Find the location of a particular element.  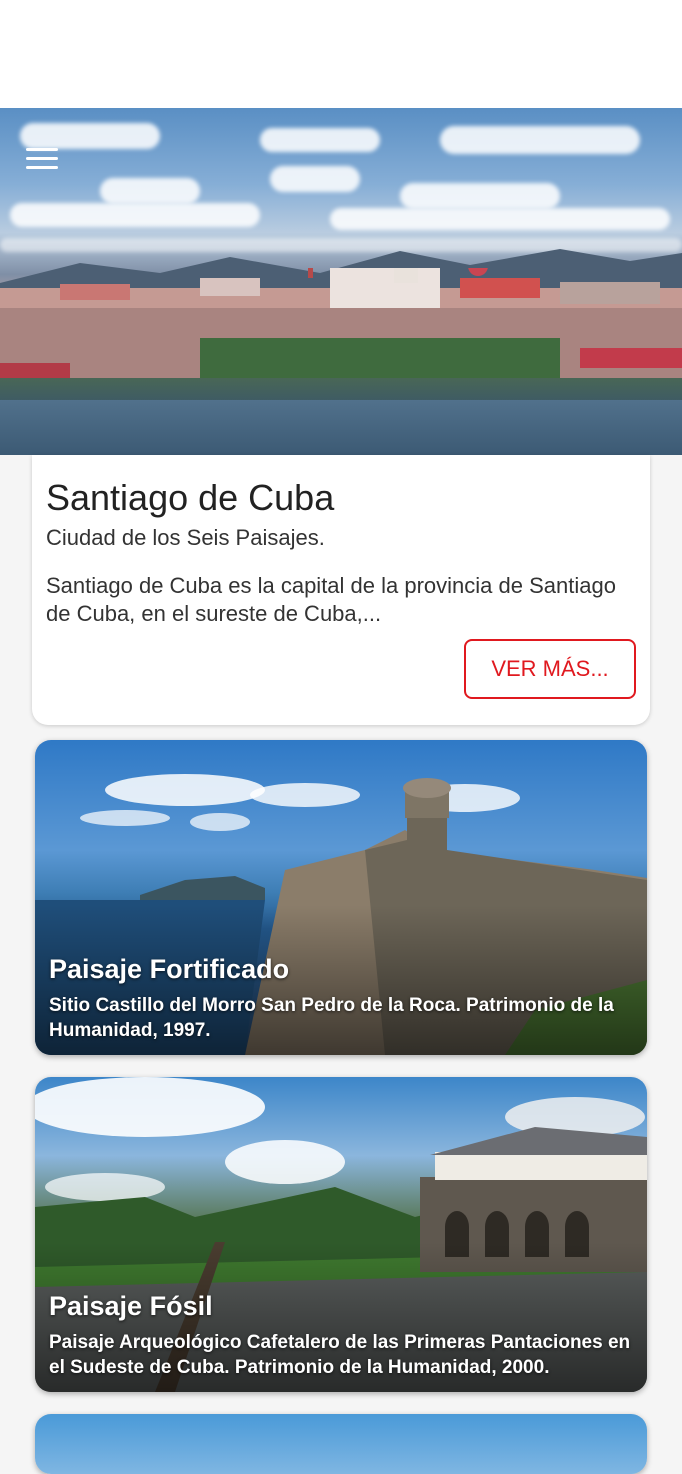

hamburger-menu-icon is located at coordinates (48, 158).